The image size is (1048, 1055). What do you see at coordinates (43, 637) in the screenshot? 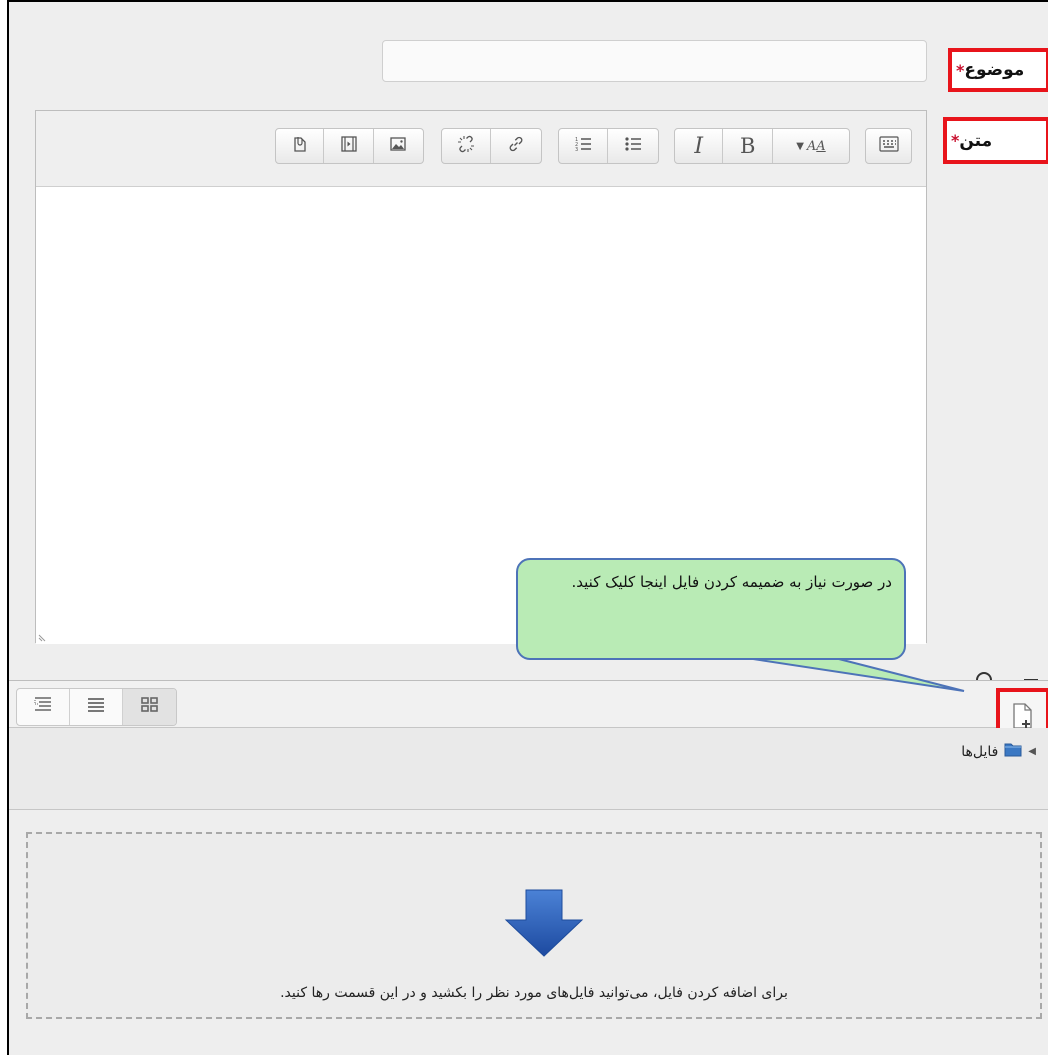
I see `resize-handle-icon` at bounding box center [43, 637].